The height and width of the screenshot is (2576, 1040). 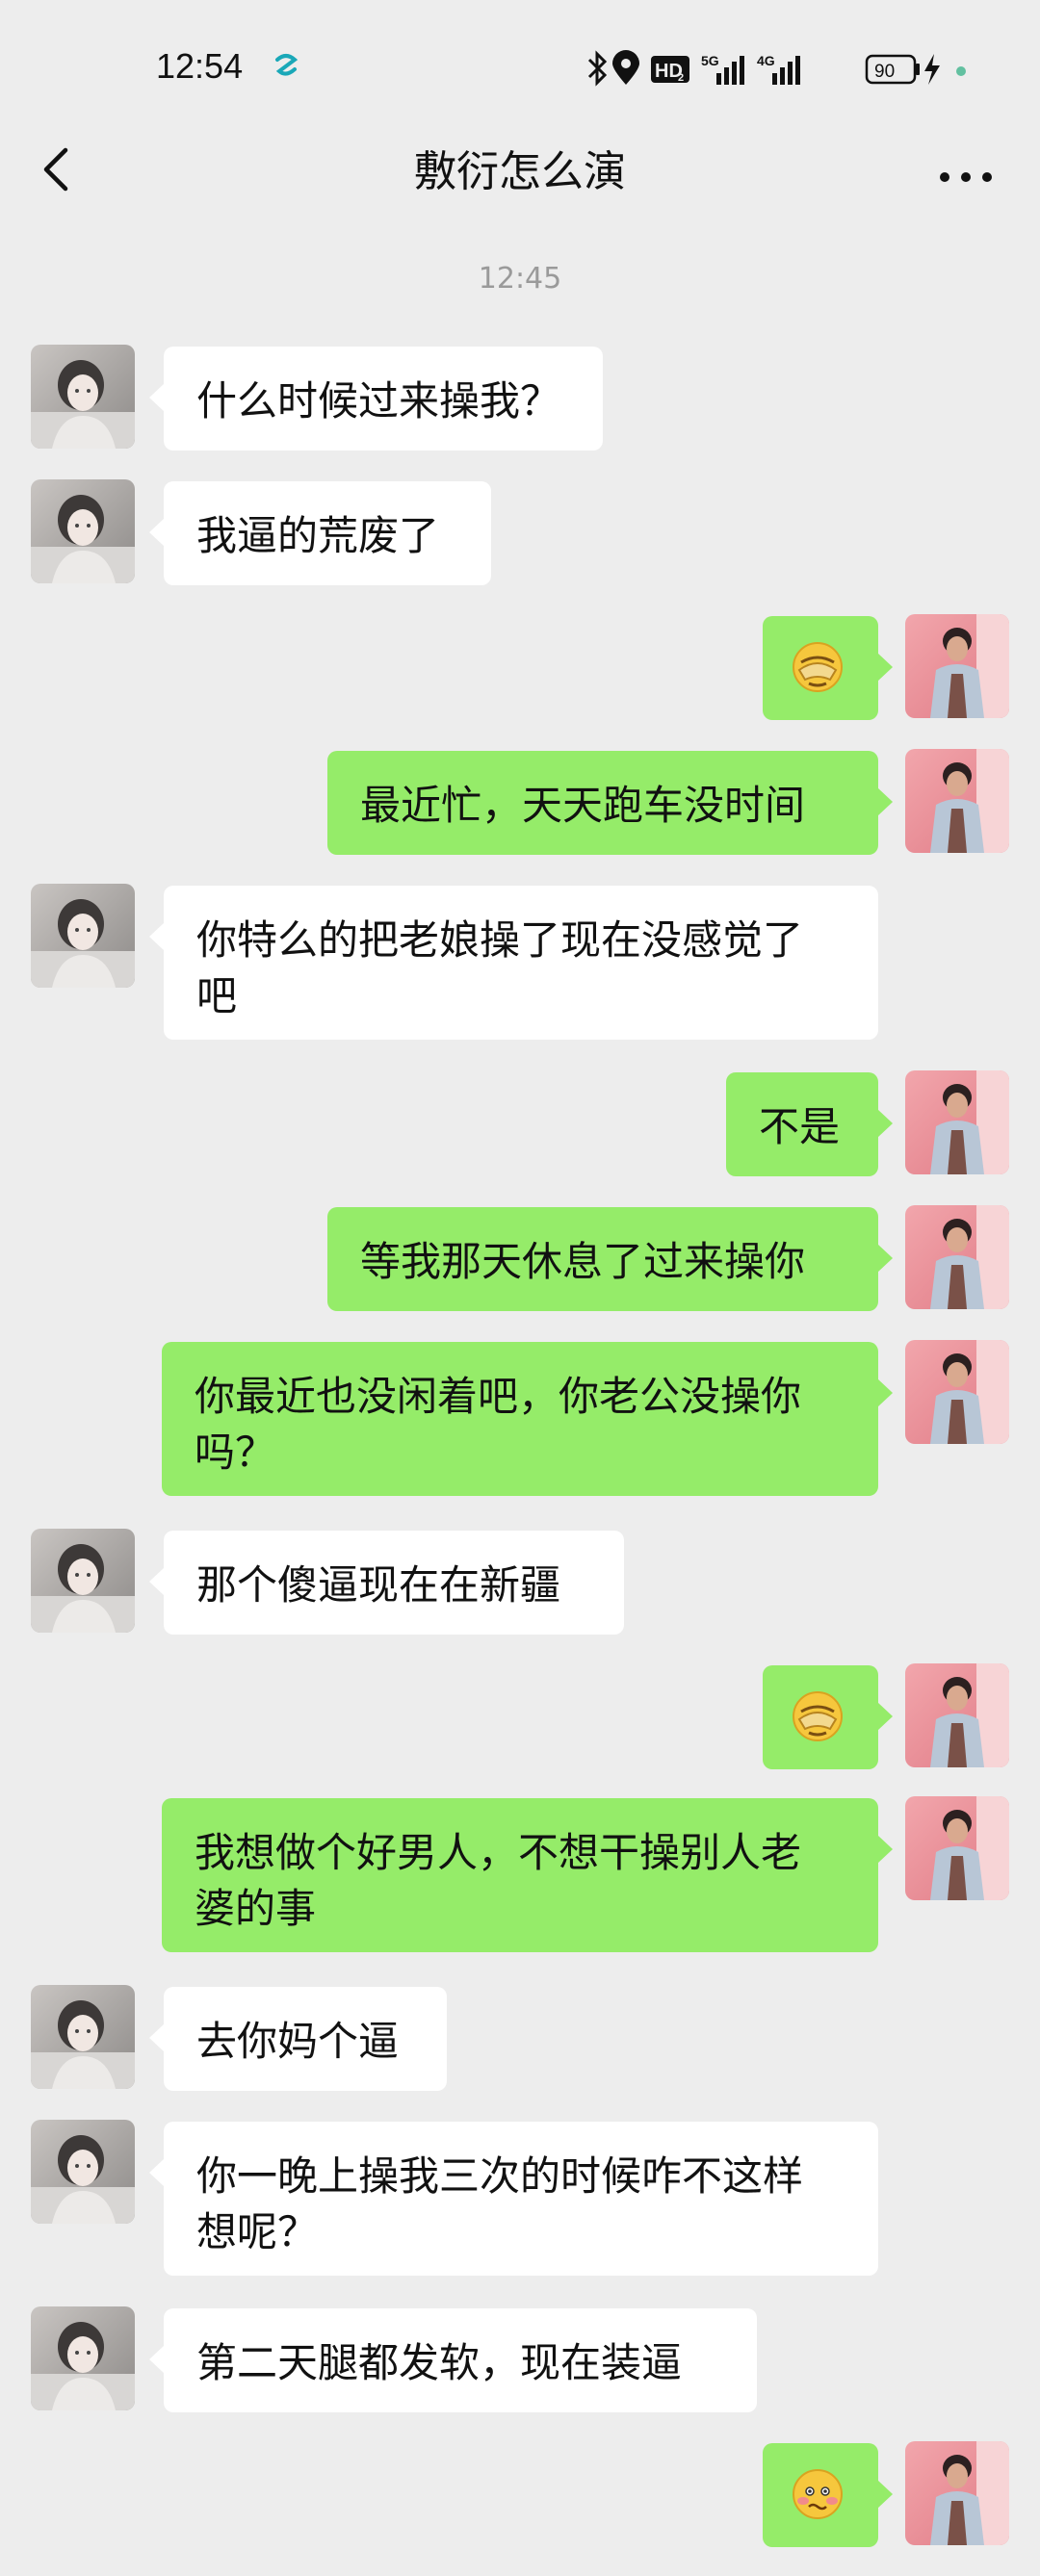 I want to click on chat-title: 敷衍怎么演, so click(x=520, y=172).